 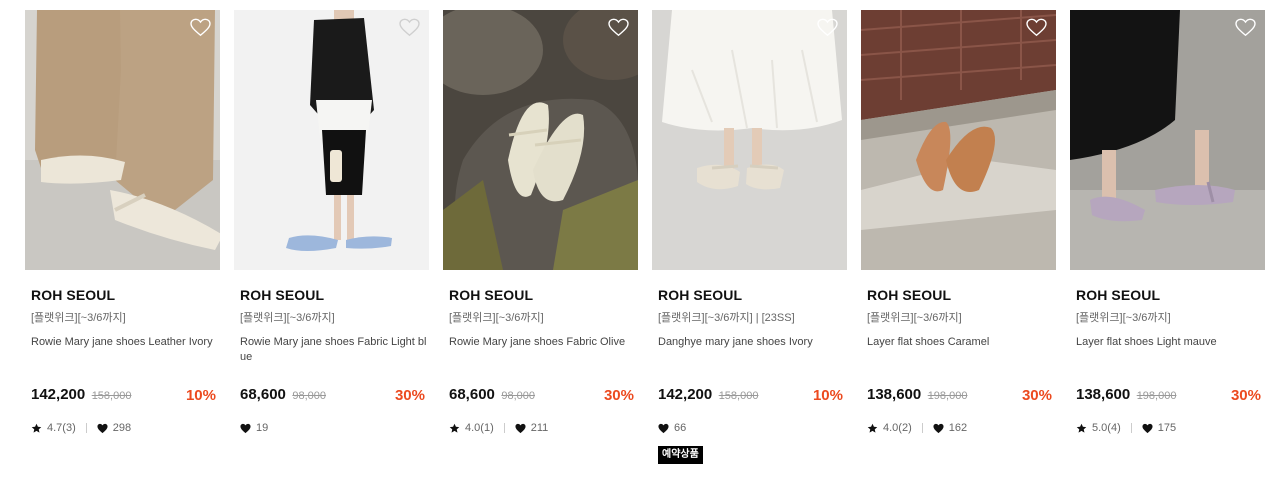 What do you see at coordinates (81, 428) in the screenshot?
I see `product-meta: 4.7(3) 298` at bounding box center [81, 428].